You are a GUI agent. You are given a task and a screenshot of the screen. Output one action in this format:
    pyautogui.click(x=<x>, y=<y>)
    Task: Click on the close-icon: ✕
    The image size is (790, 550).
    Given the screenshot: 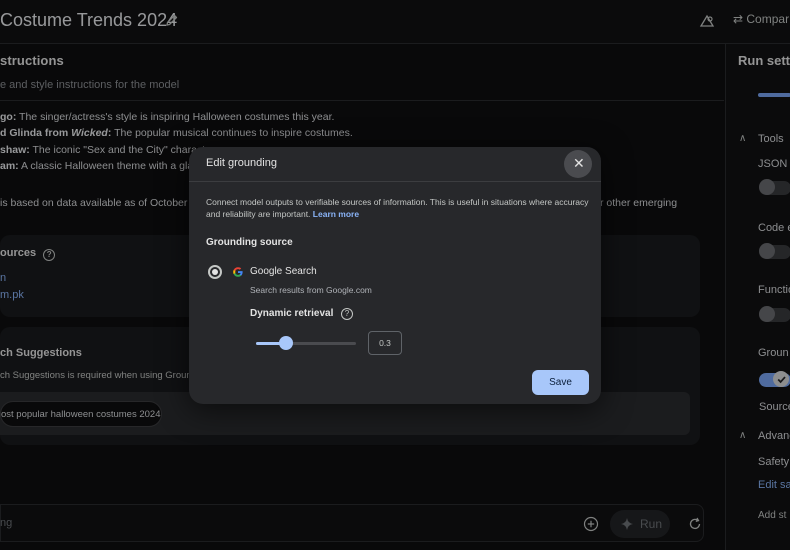 What is the action you would take?
    pyautogui.click(x=579, y=163)
    